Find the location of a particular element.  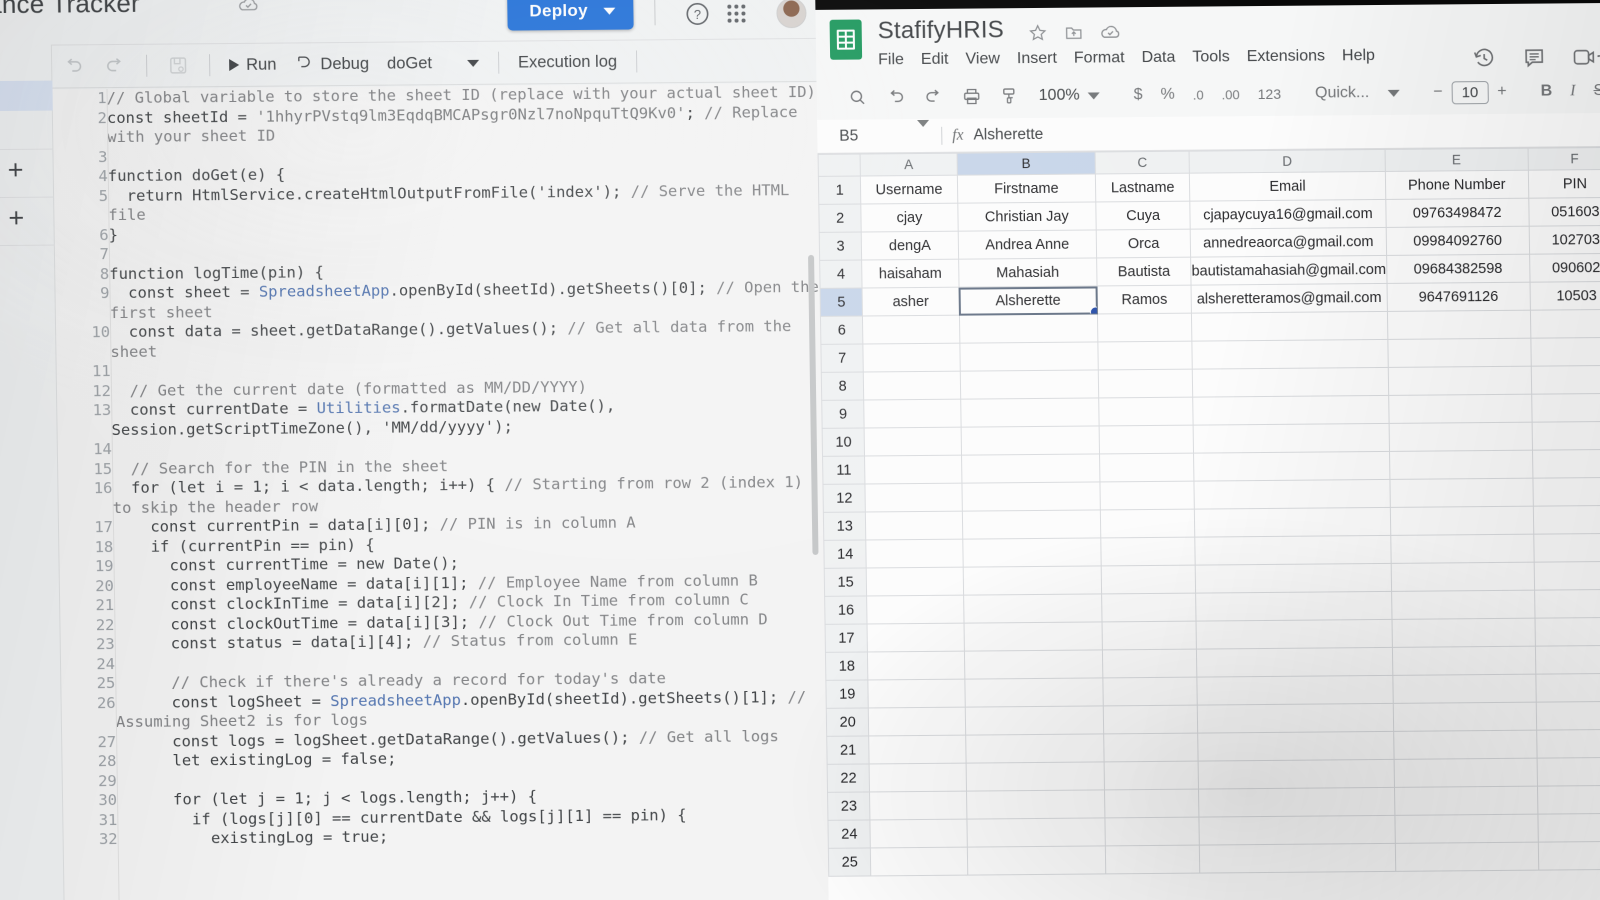

paint-format-icon is located at coordinates (1010, 96).